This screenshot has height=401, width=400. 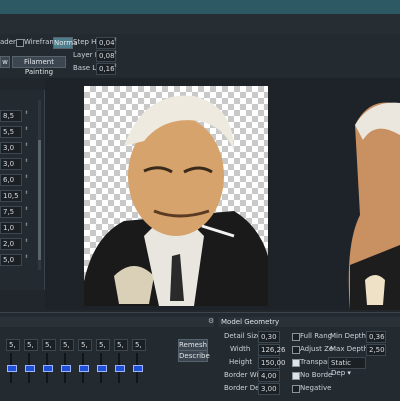 I want to click on min-depth-field: 0,36, so click(x=376, y=337).